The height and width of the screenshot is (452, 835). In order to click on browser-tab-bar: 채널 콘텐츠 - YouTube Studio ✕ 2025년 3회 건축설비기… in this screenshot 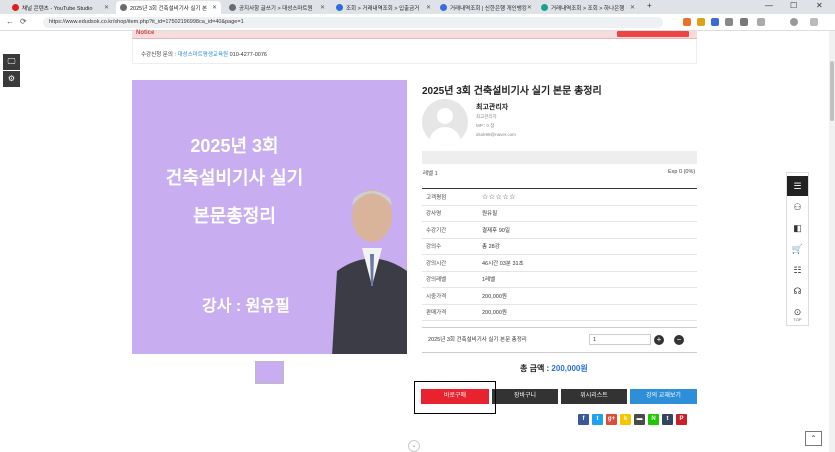, I will do `click(417, 7)`.